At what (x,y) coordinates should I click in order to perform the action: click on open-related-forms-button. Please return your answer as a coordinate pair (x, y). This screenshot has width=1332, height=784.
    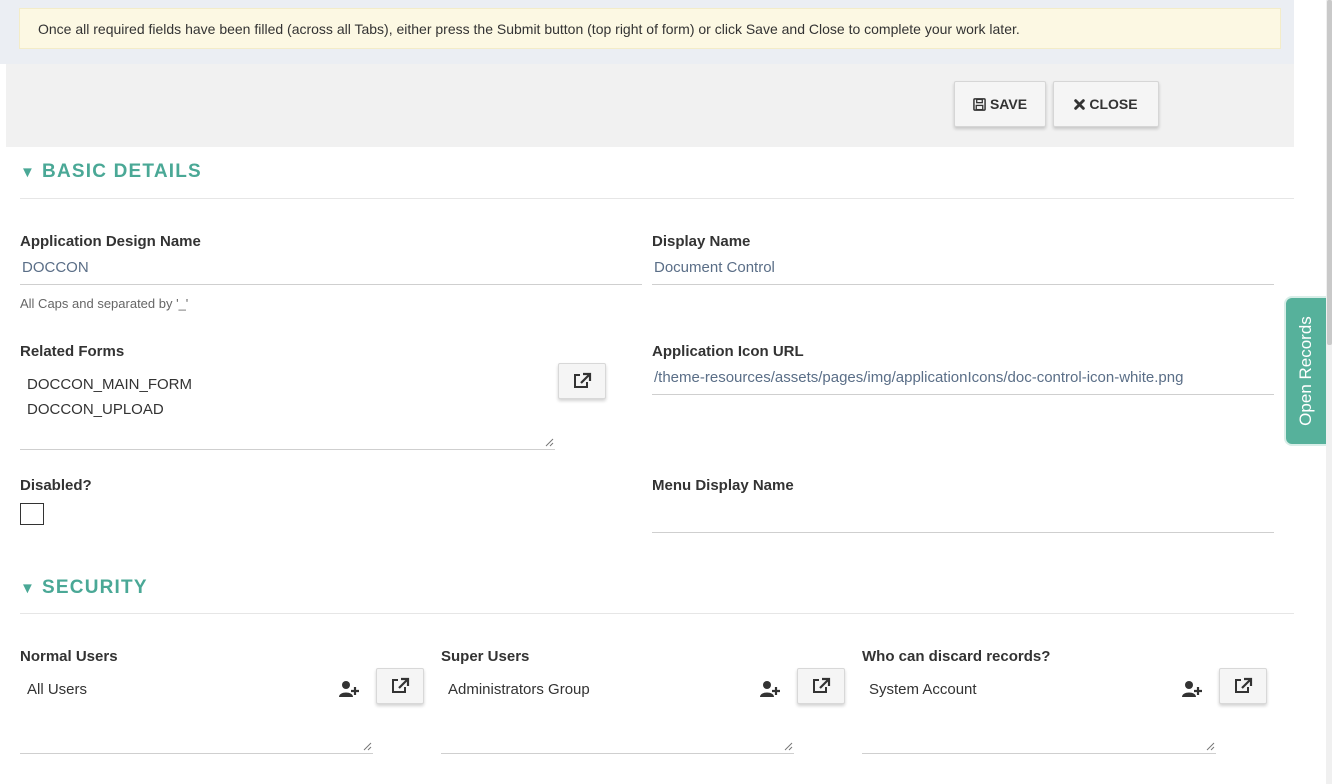
    Looking at the image, I should click on (582, 381).